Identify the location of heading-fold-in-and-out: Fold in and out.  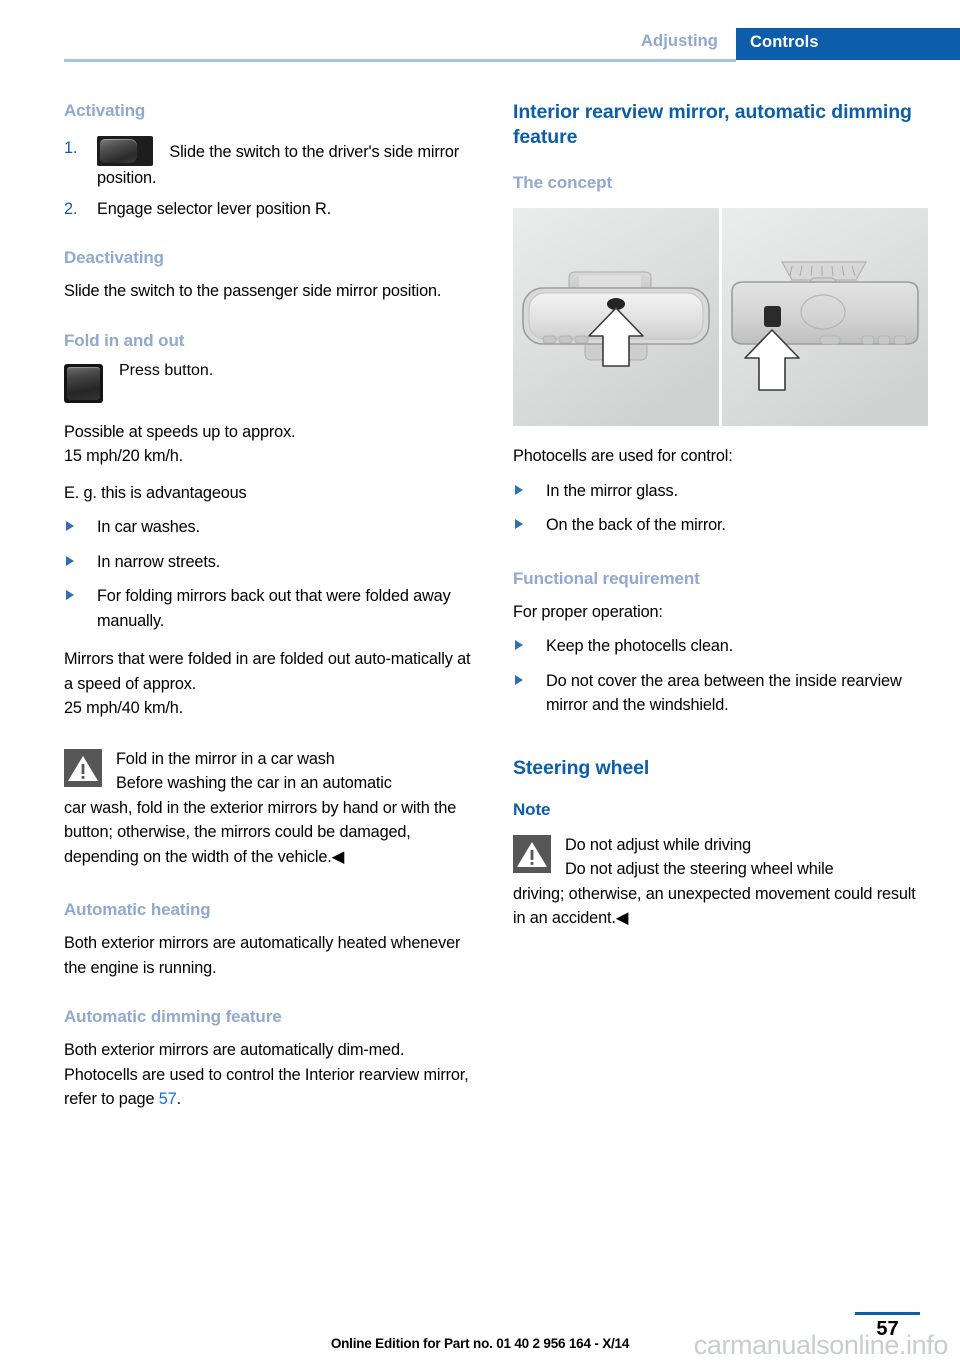
(124, 340).